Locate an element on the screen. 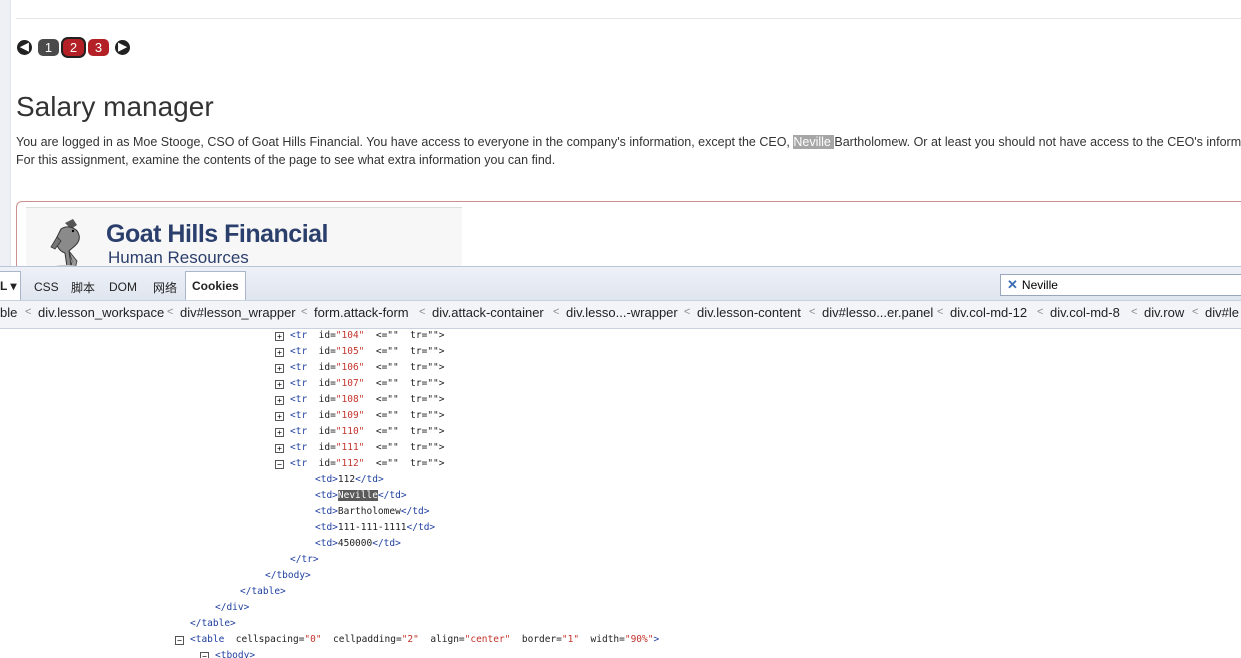 This screenshot has height=658, width=1241. page-link-1: 1 is located at coordinates (48, 47).